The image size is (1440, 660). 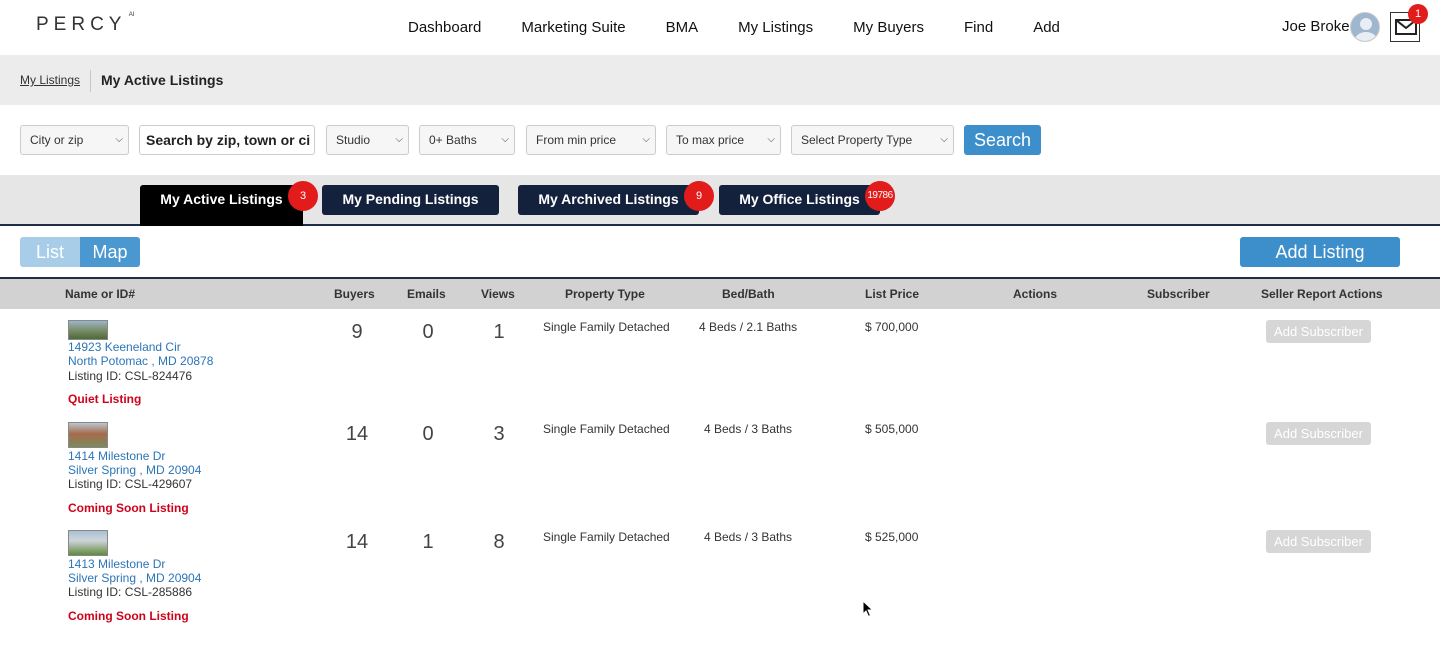 What do you see at coordinates (978, 27) in the screenshot?
I see `nav-find: Find` at bounding box center [978, 27].